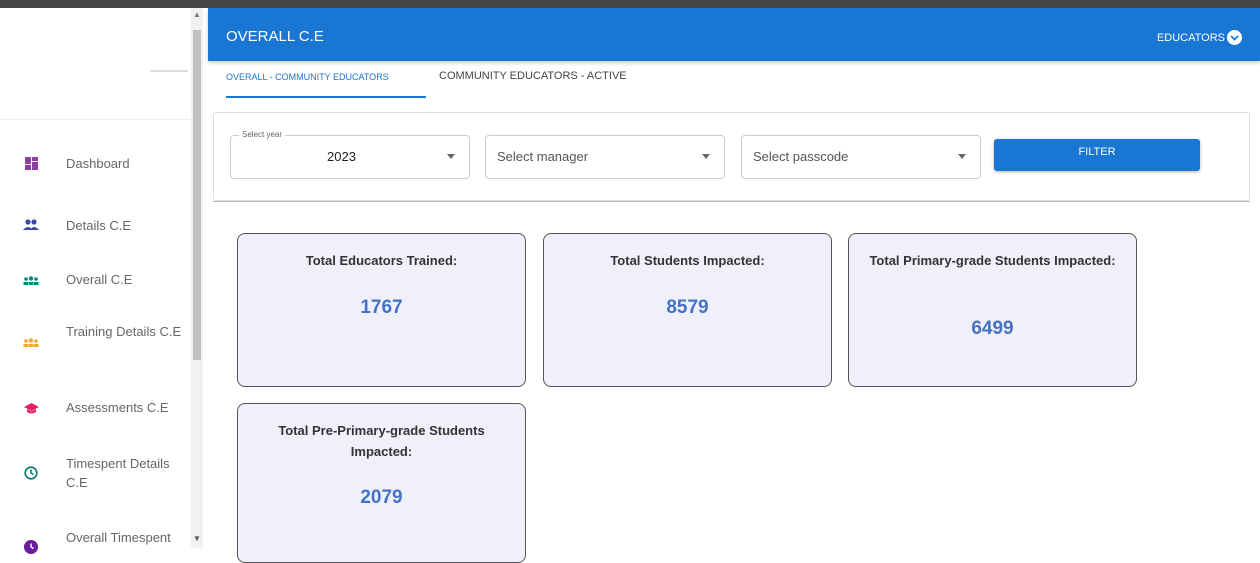 The width and height of the screenshot is (1260, 563). I want to click on sidebar-item-label: Overall C.E, so click(99, 279).